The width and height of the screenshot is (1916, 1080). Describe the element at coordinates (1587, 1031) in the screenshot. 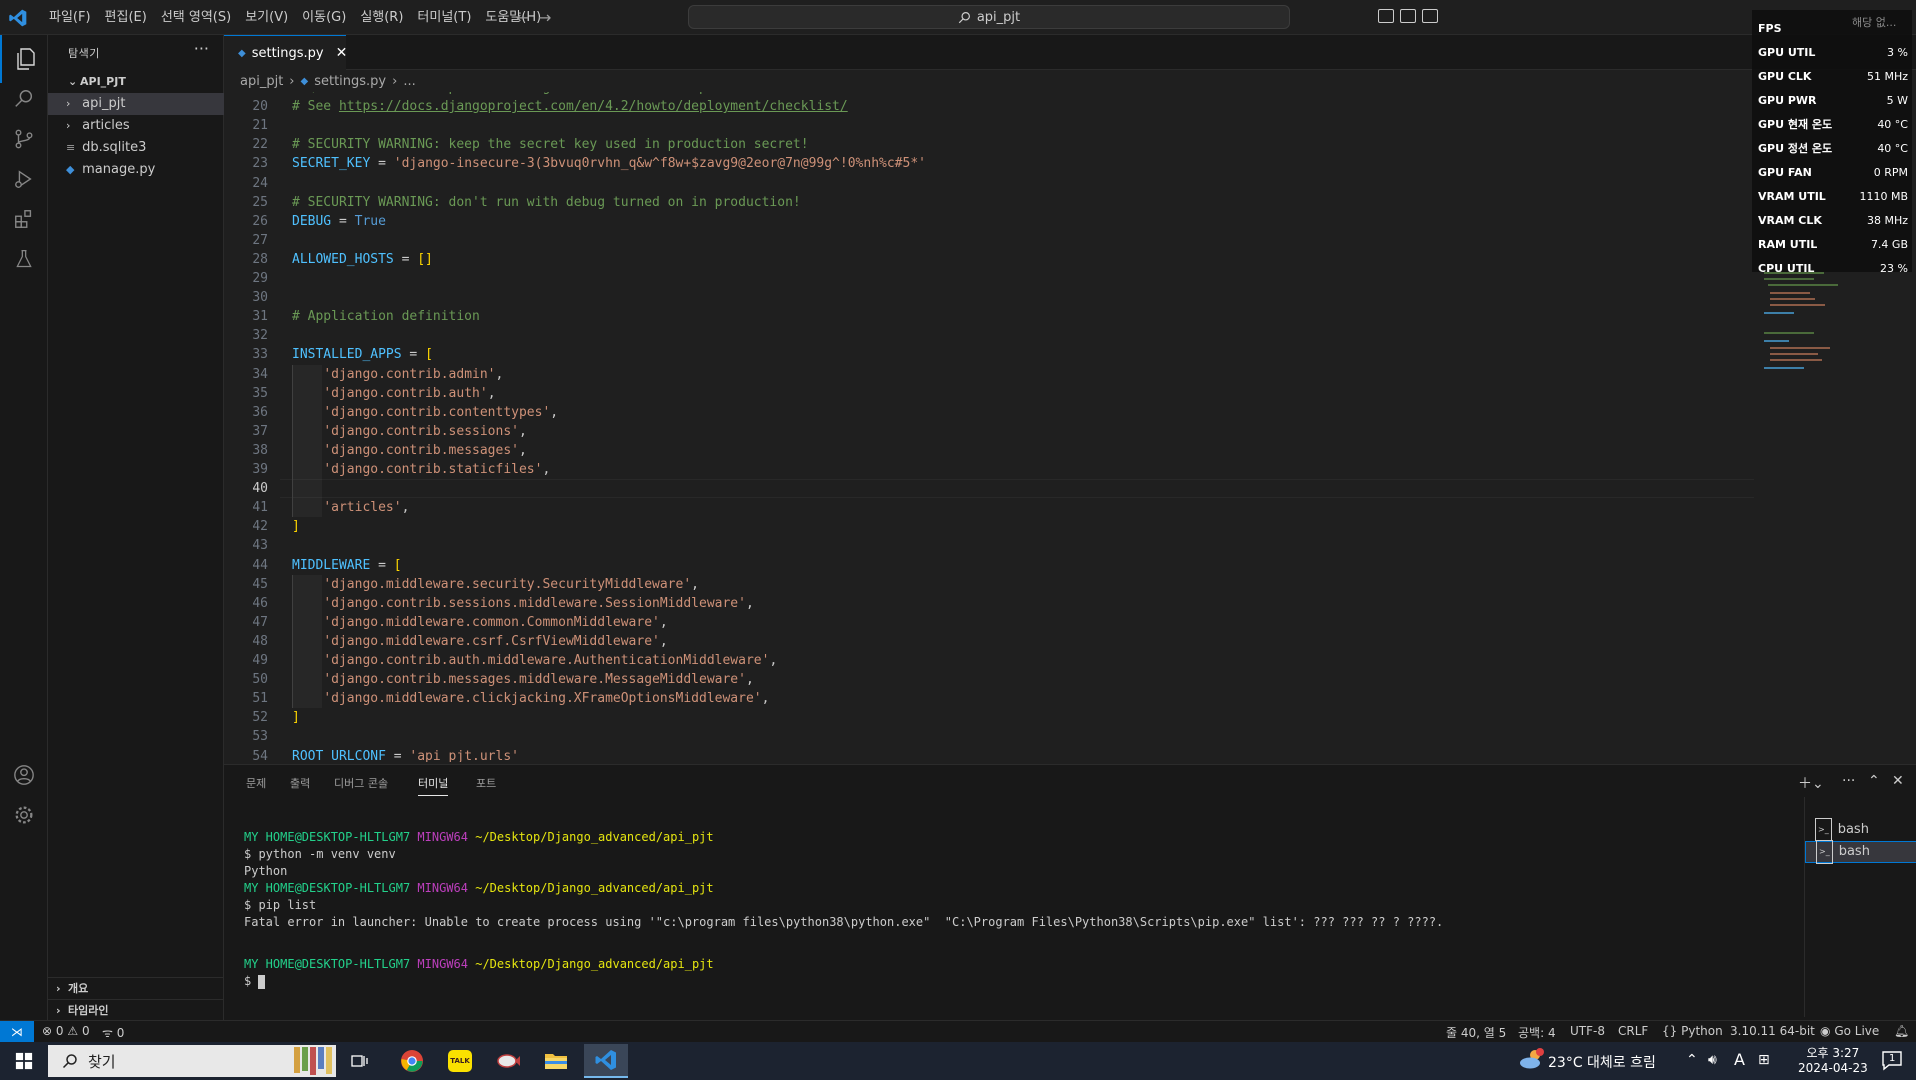

I see `encoding: UTF-8` at that location.